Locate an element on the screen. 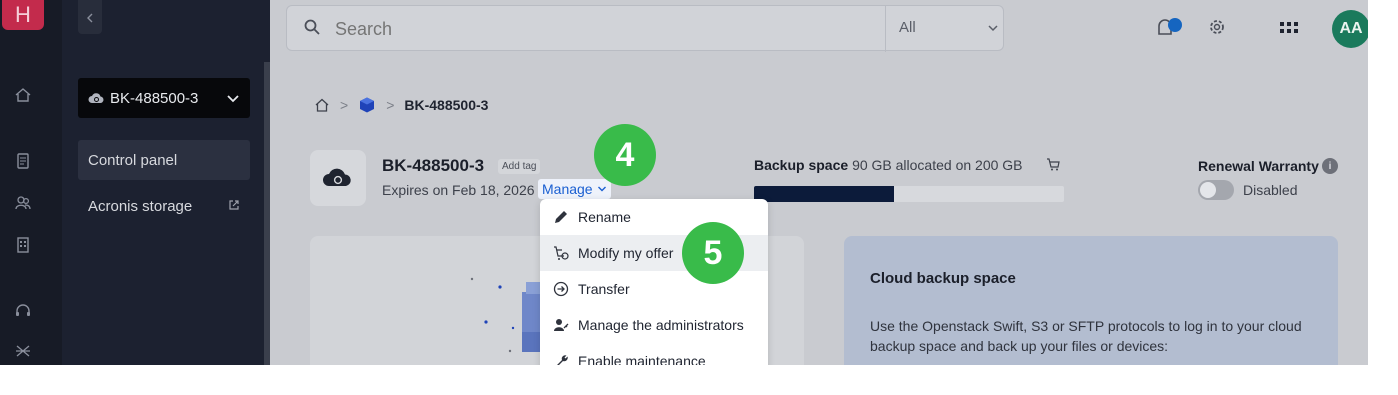 This screenshot has width=1398, height=395. info-icon: i is located at coordinates (1330, 166).